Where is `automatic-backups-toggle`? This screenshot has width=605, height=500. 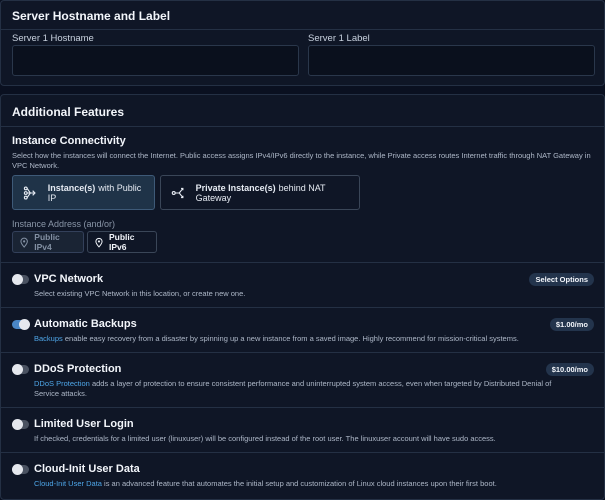
automatic-backups-toggle is located at coordinates (21, 324).